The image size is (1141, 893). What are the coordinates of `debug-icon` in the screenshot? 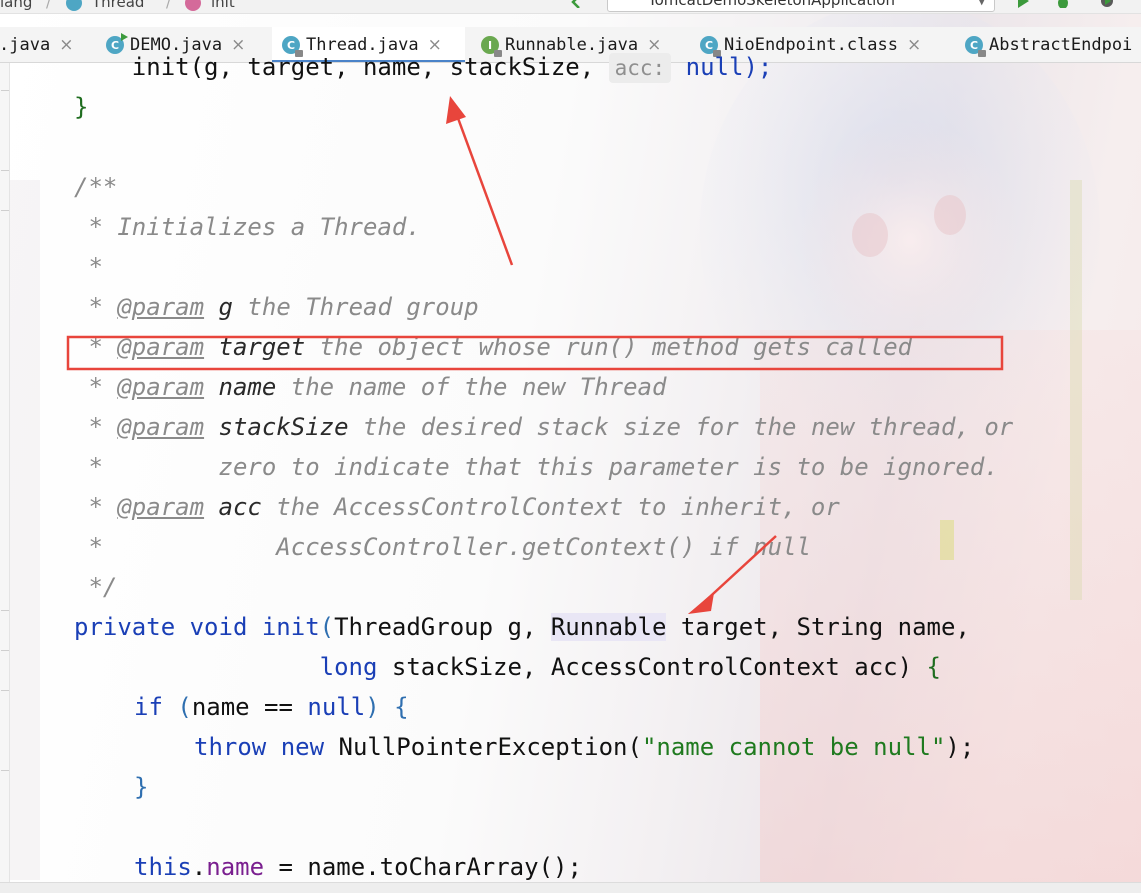 It's located at (1063, 4).